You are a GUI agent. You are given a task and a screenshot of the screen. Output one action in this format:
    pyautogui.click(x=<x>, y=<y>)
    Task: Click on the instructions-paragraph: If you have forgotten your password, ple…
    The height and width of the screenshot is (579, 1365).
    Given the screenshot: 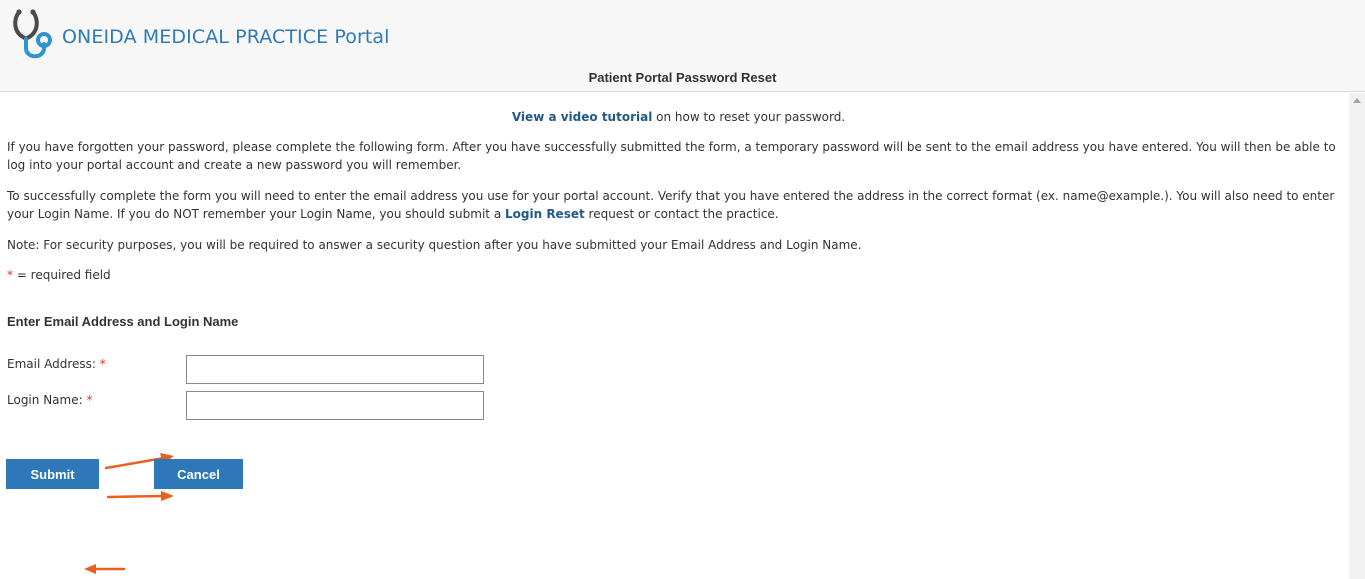 What is the action you would take?
    pyautogui.click(x=671, y=156)
    